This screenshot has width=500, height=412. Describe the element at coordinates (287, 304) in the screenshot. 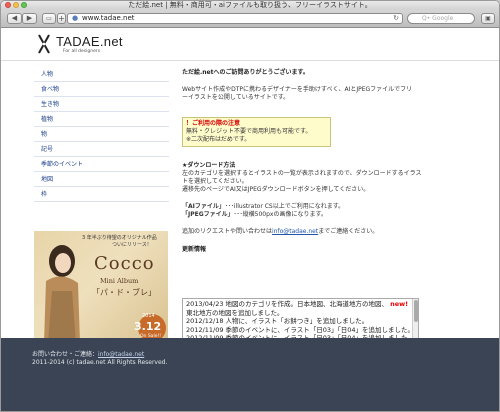

I see `update-text: 2013/04/23 地図のカテゴリを作成。日本地図、北海道地方の地図、` at that location.